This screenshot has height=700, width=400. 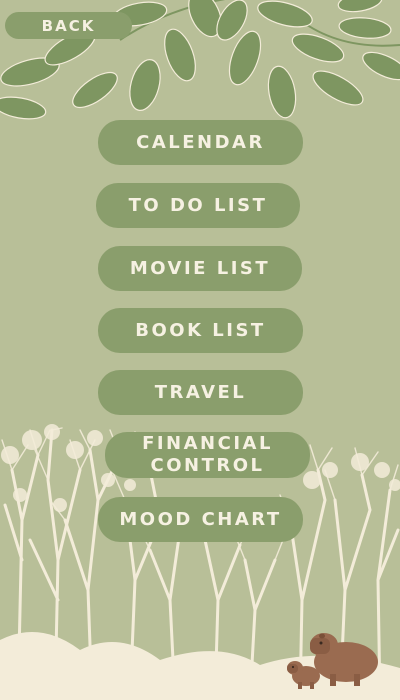 I want to click on travel-button: TRAVEL, so click(x=200, y=392).